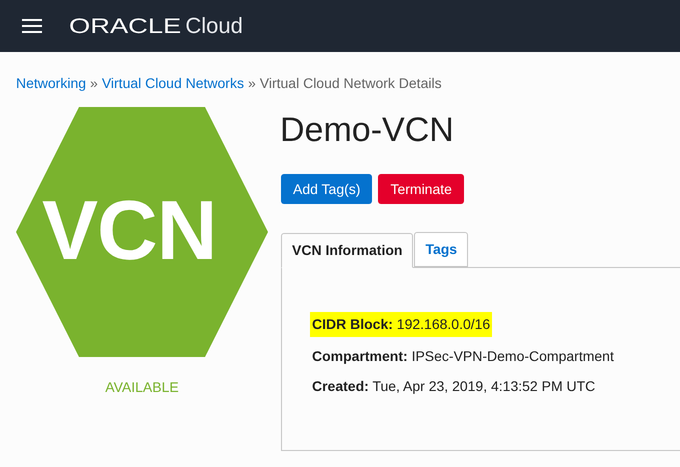 This screenshot has height=467, width=680. What do you see at coordinates (129, 230) in the screenshot?
I see `logo-text: VCN` at bounding box center [129, 230].